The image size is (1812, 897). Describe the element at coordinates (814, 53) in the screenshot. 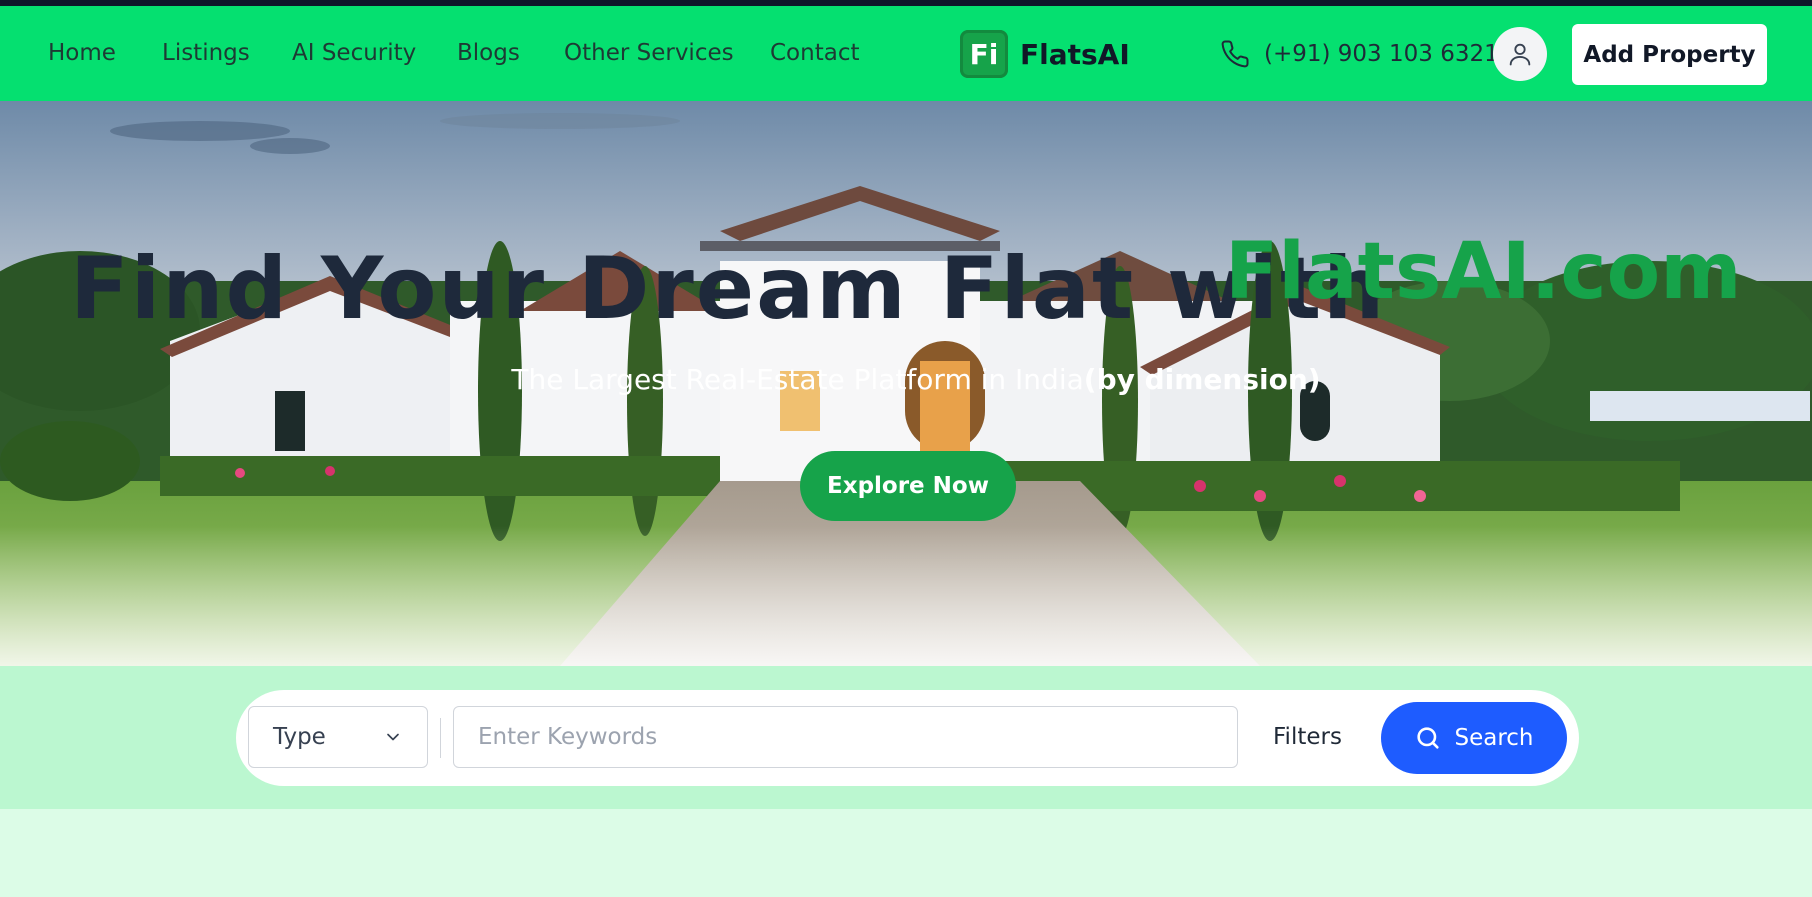

I see `nav-link-contact: Contact` at that location.